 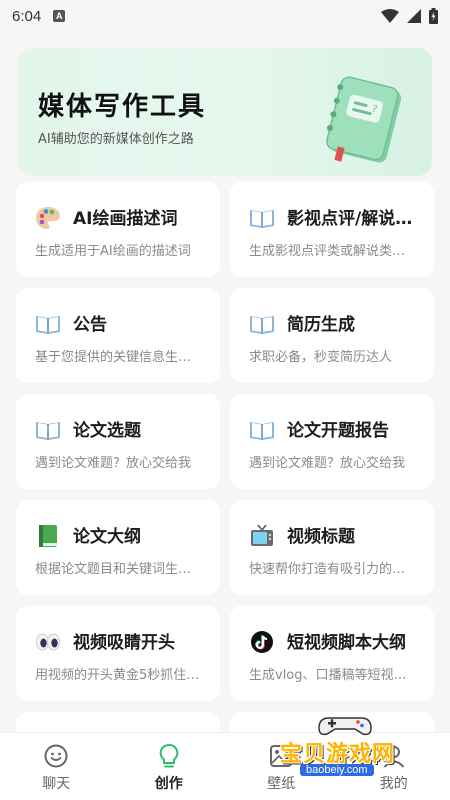 What do you see at coordinates (357, 219) in the screenshot?
I see `tool-title: 影视点评/解说笔记` at bounding box center [357, 219].